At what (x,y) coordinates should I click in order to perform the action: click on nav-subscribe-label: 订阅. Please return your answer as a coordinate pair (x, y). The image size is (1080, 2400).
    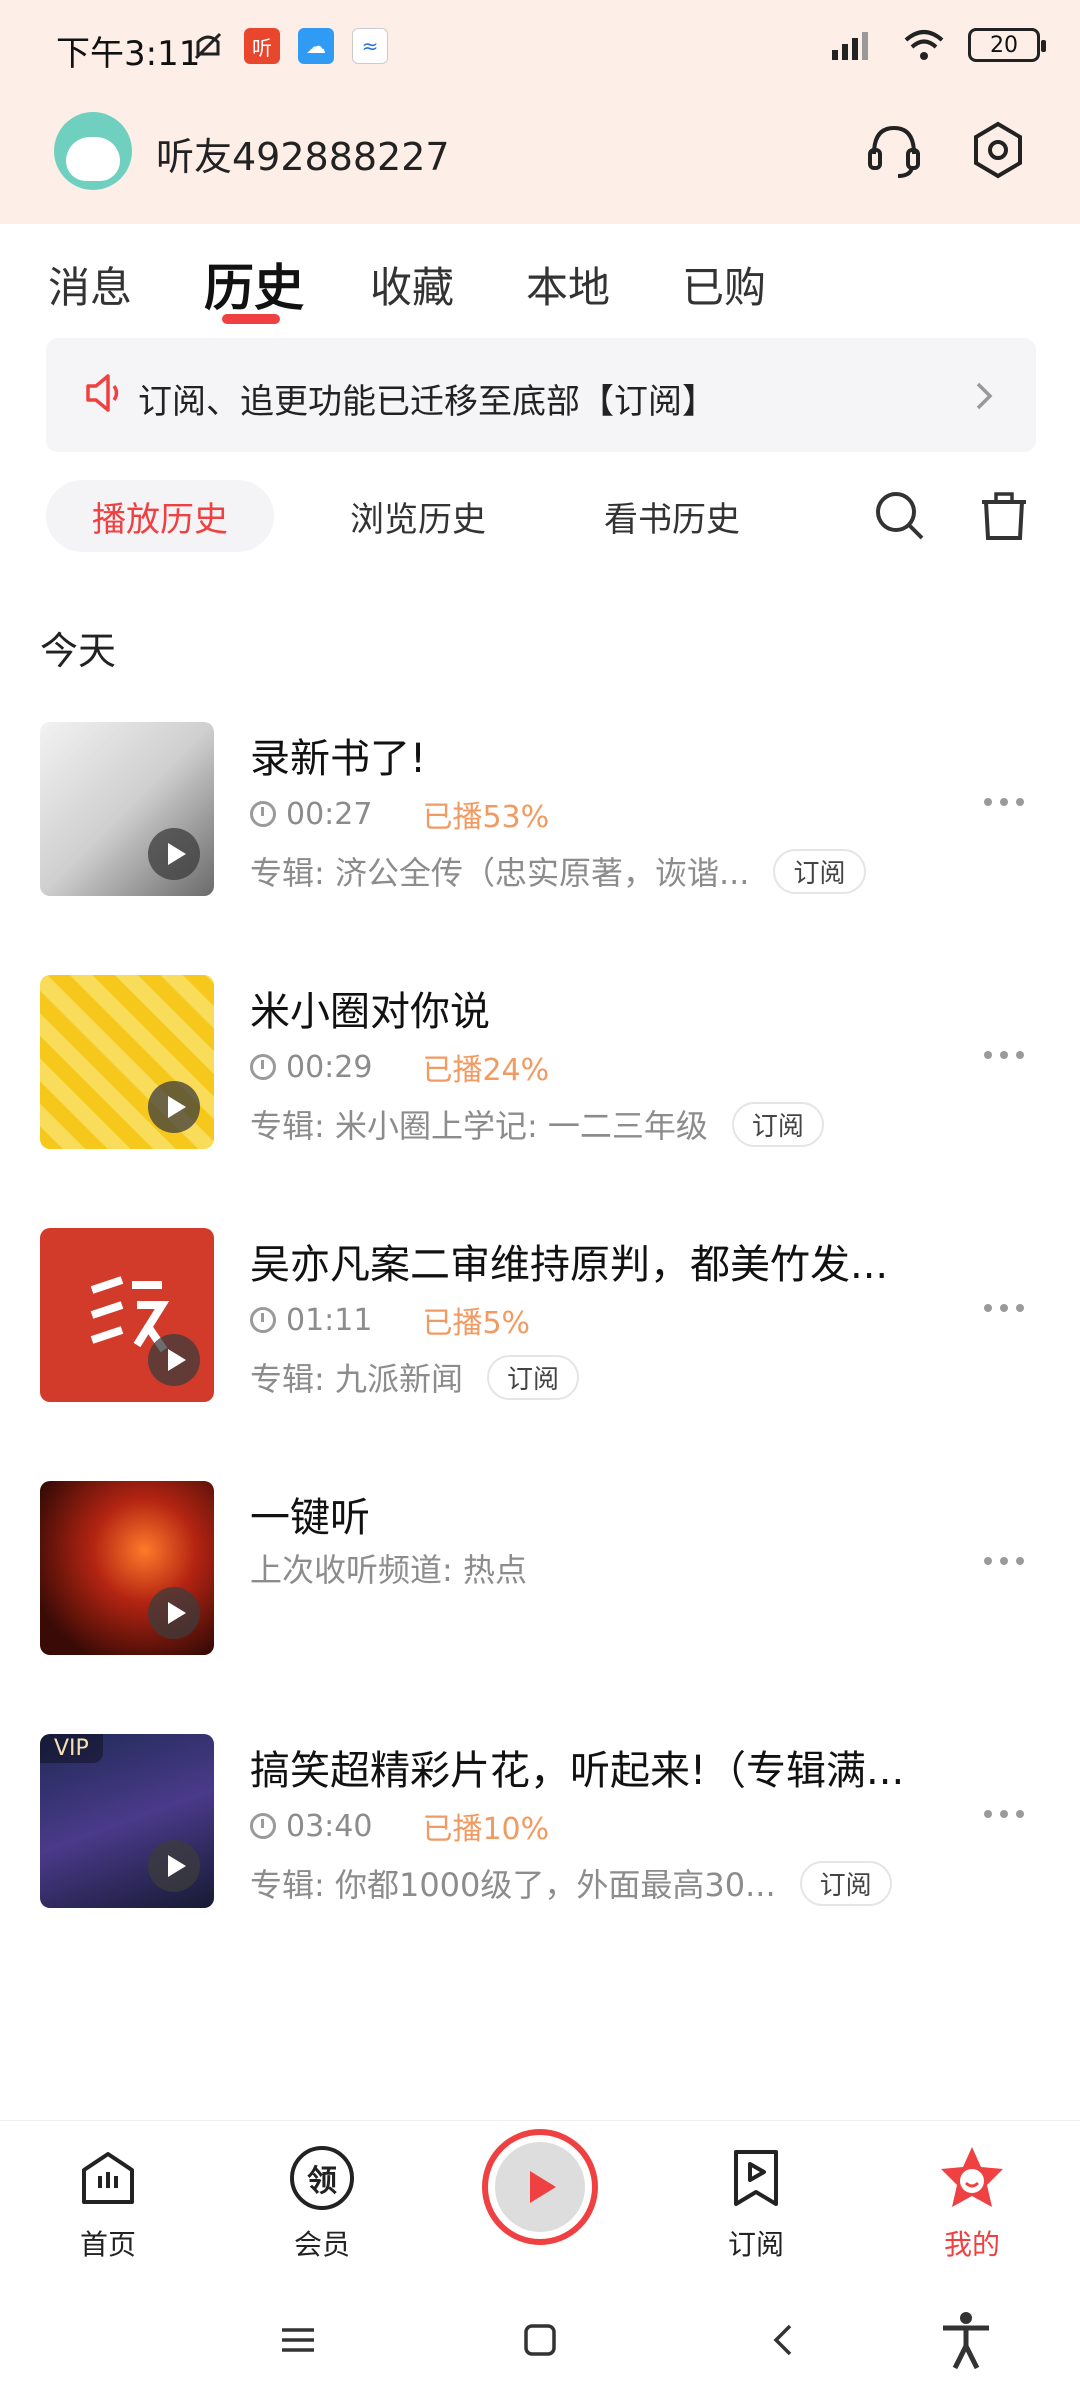
    Looking at the image, I should click on (755, 2244).